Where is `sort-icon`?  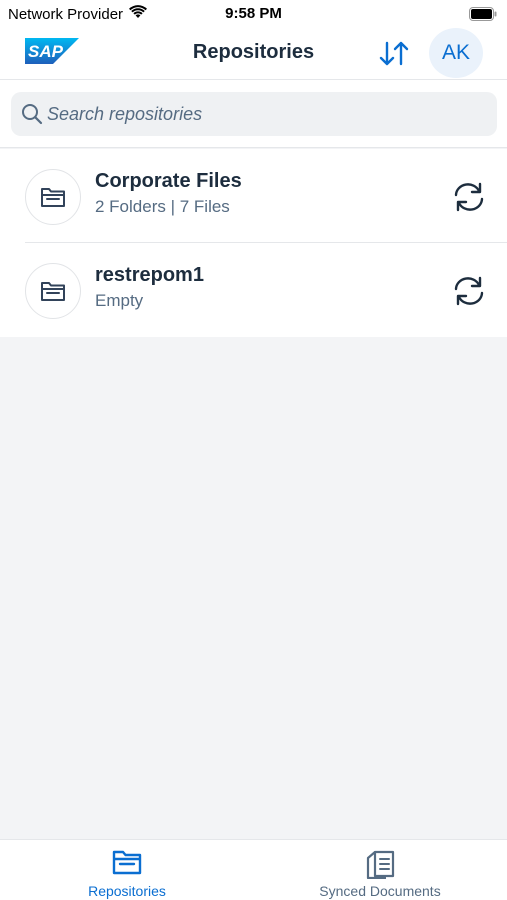
sort-icon is located at coordinates (394, 53).